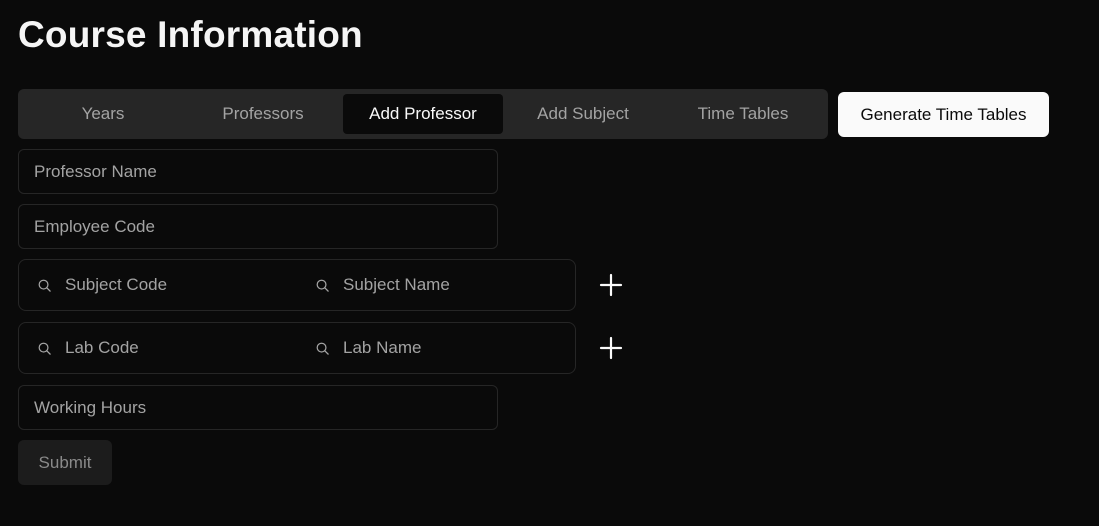 This screenshot has height=526, width=1099. What do you see at coordinates (103, 114) in the screenshot?
I see `tab-years: Years` at bounding box center [103, 114].